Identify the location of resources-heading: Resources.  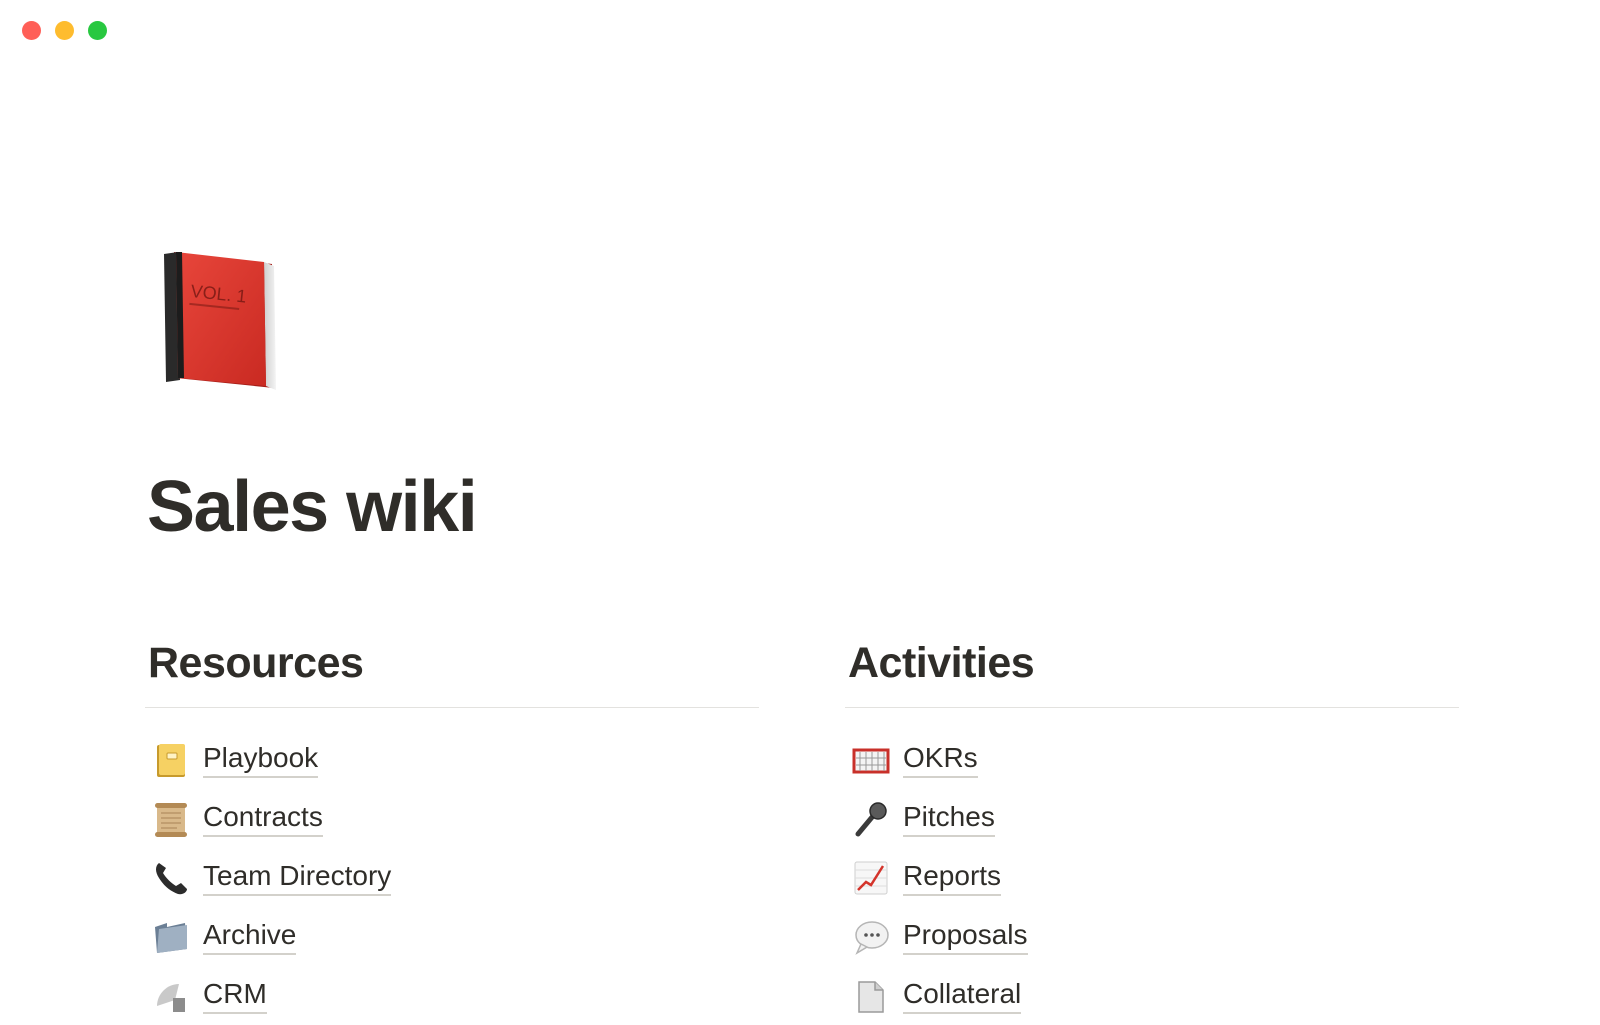
(256, 663).